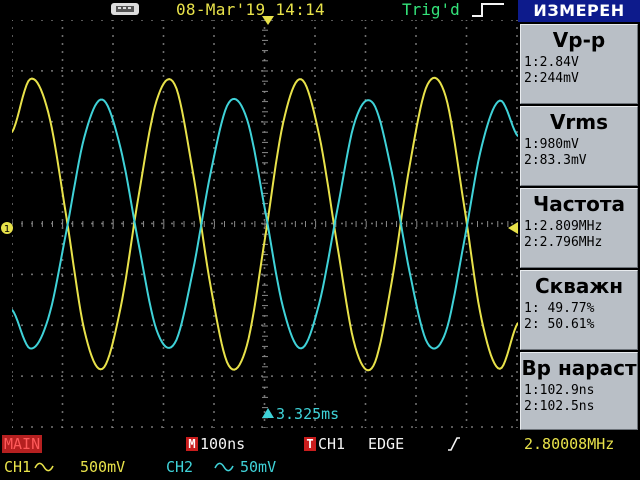  What do you see at coordinates (559, 390) in the screenshot?
I see `measurement-ch1-value: 1:102.9ns` at bounding box center [559, 390].